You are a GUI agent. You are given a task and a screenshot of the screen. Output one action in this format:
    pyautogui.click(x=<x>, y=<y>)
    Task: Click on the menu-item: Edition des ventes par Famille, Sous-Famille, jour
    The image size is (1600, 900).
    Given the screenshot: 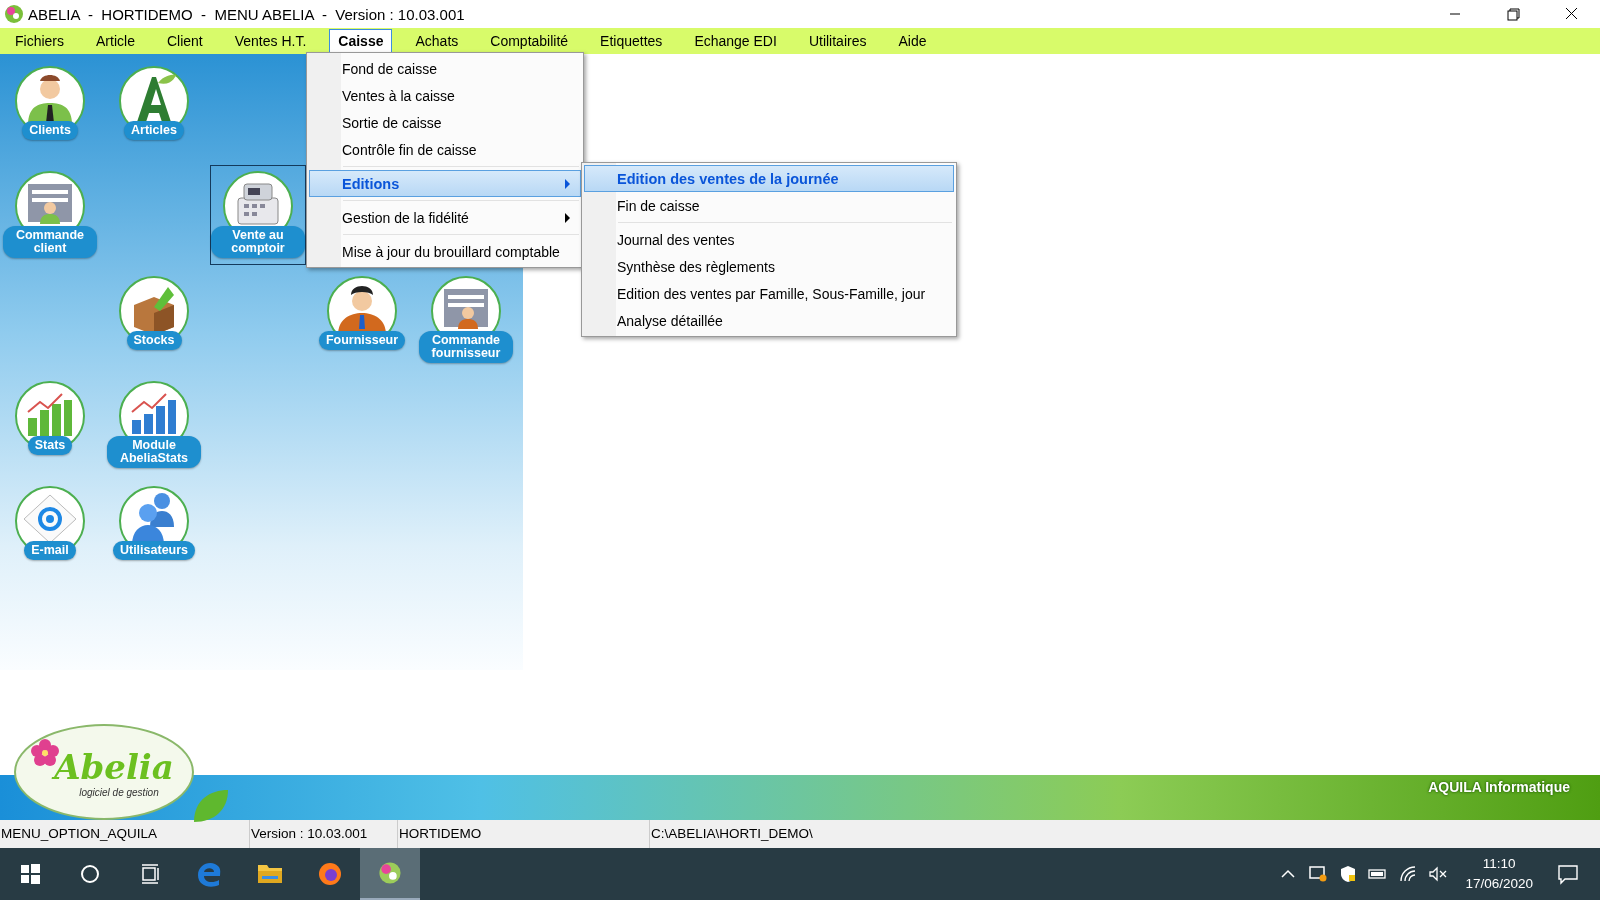 What is the action you would take?
    pyautogui.click(x=769, y=293)
    